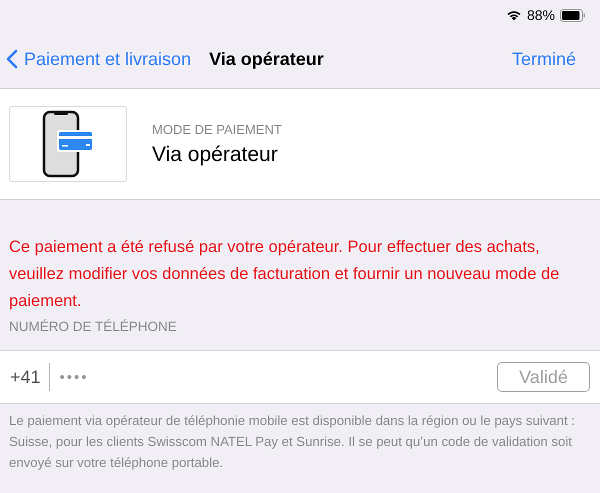 The height and width of the screenshot is (493, 600). Describe the element at coordinates (215, 154) in the screenshot. I see `payment-method-value: Via opérateur` at that location.